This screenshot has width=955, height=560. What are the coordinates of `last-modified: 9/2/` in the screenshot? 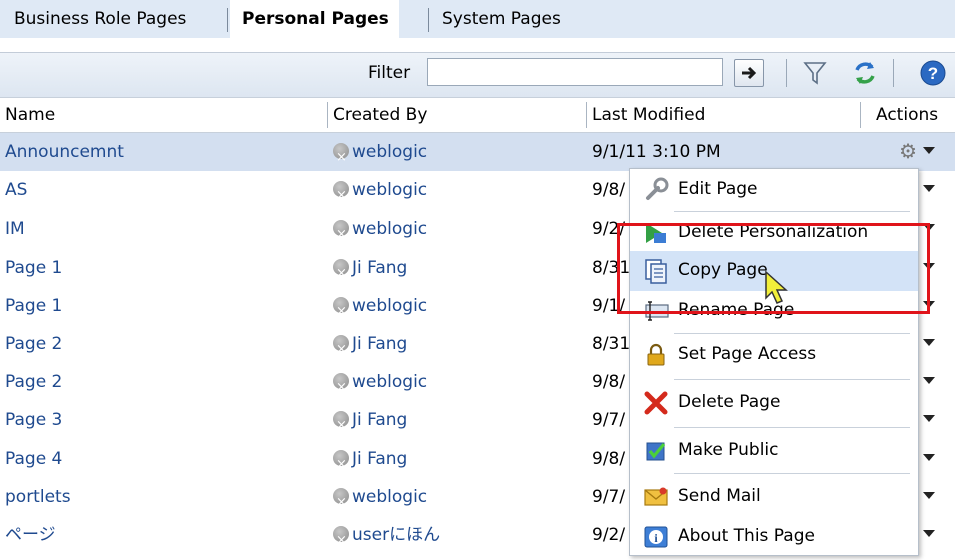 It's located at (609, 535).